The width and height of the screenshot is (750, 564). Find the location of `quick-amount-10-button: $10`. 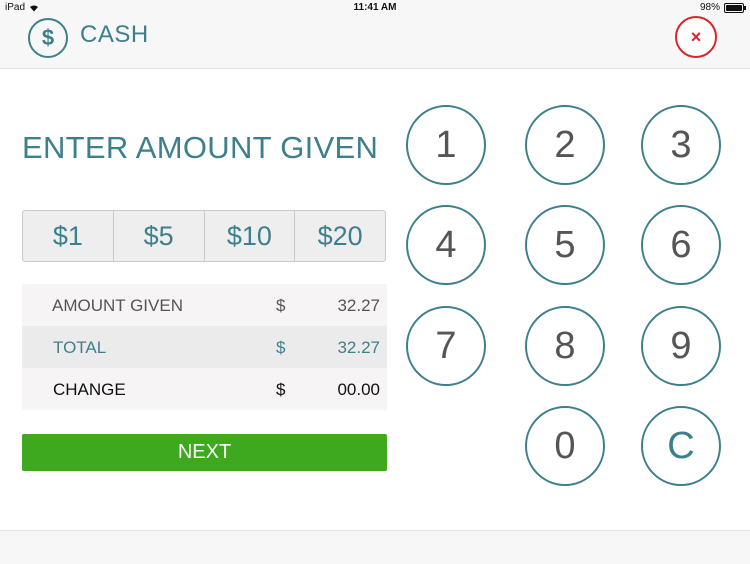

quick-amount-10-button: $10 is located at coordinates (250, 236).